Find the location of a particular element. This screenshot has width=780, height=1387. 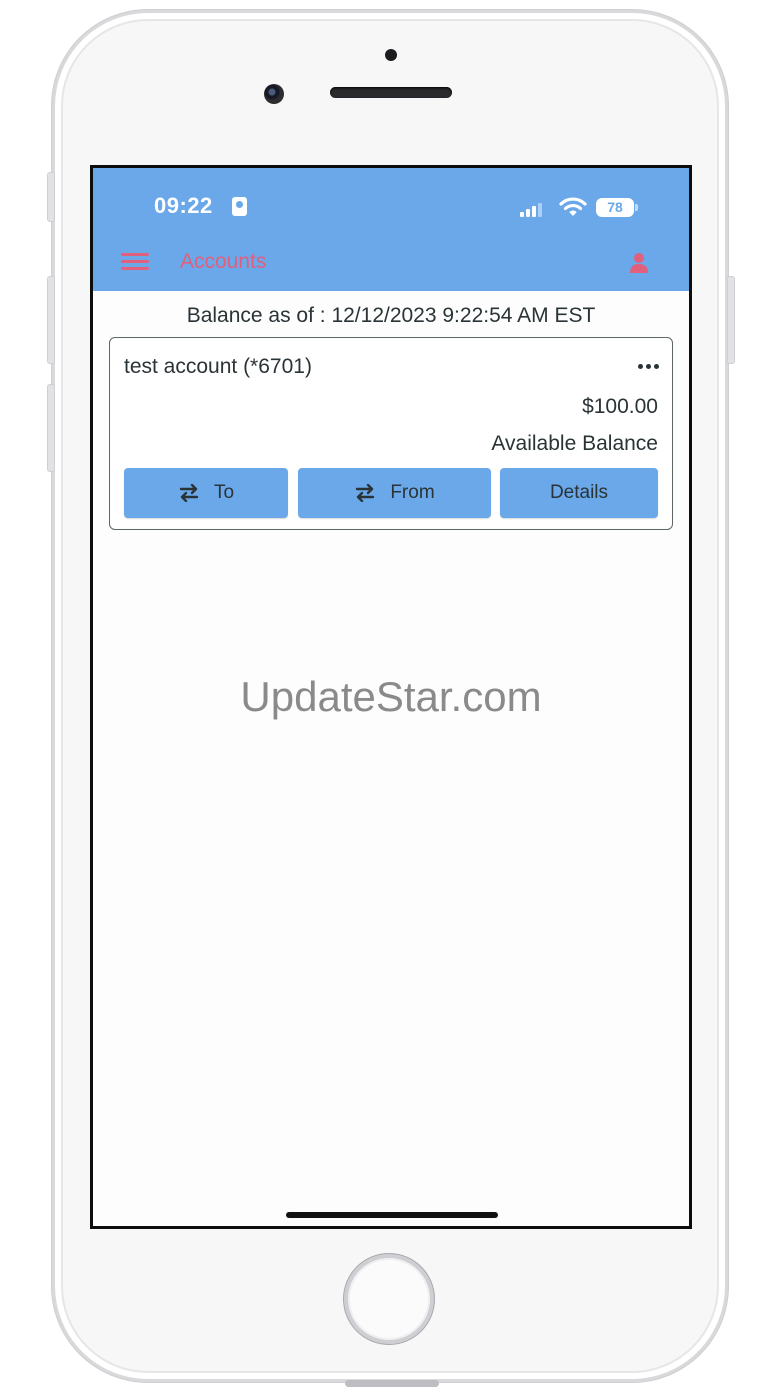

page-title: Accounts is located at coordinates (223, 261).